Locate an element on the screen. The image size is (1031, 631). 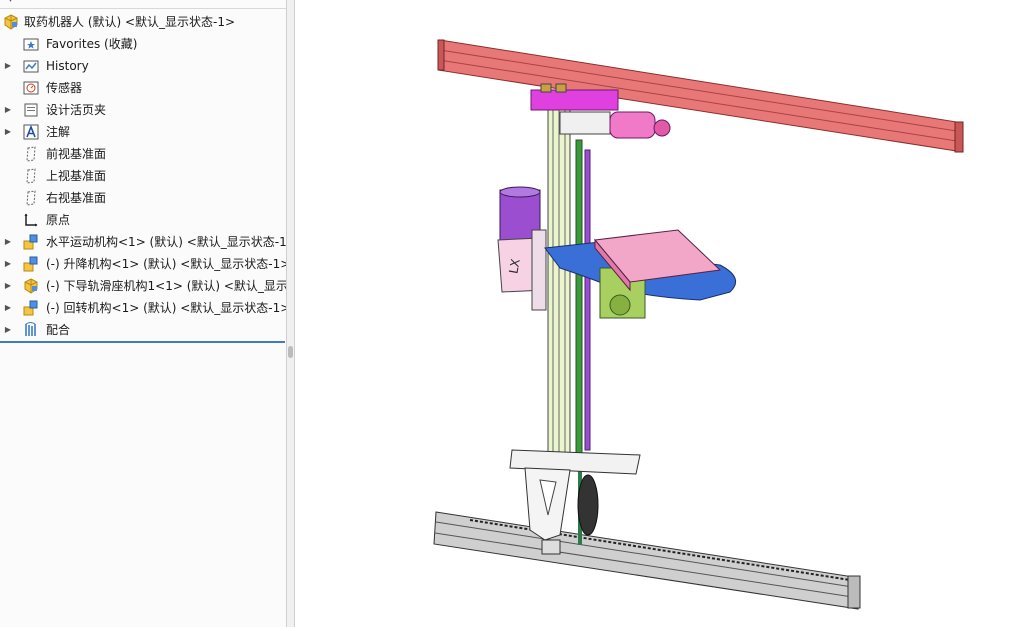
tree-root-assembly: 取药机器人 (默认) <默认_显示状态-1> is located at coordinates (143, 22).